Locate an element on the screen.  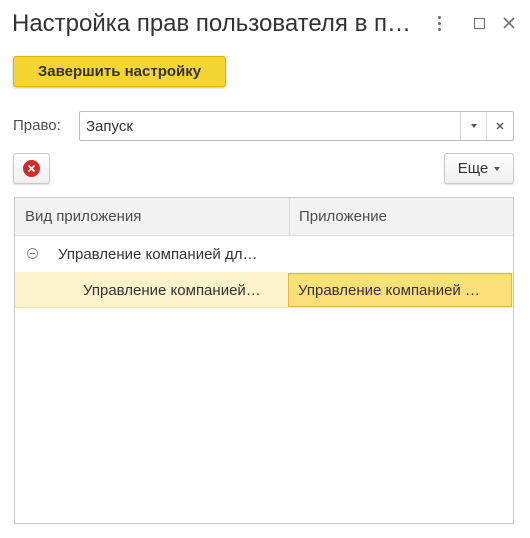
column-header-app: Приложение is located at coordinates (401, 216).